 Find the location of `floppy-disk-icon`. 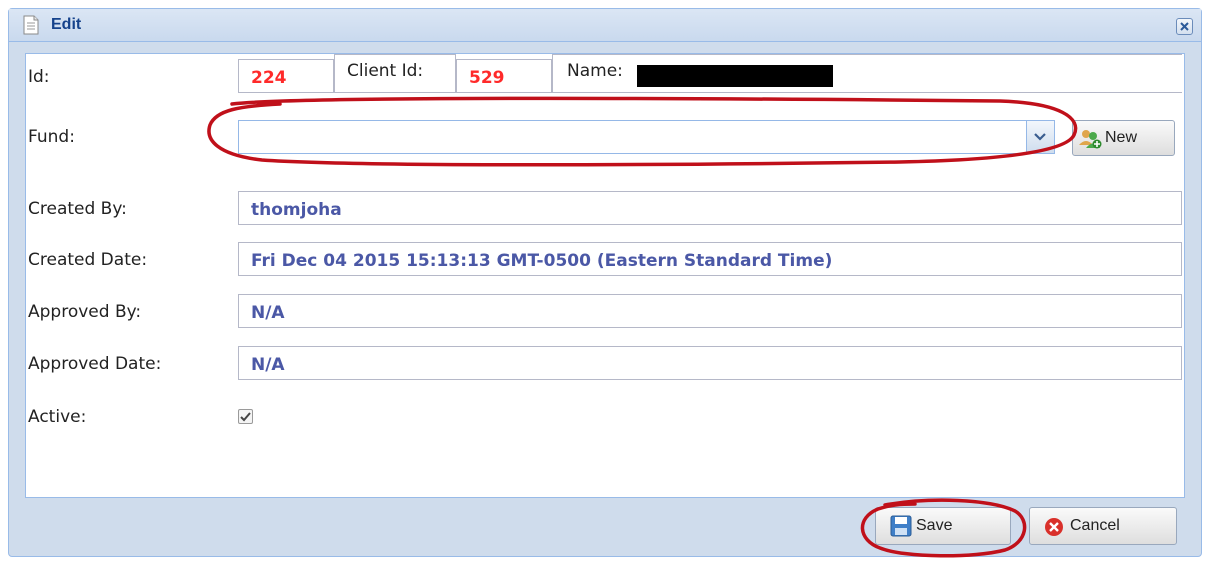

floppy-disk-icon is located at coordinates (901, 526).